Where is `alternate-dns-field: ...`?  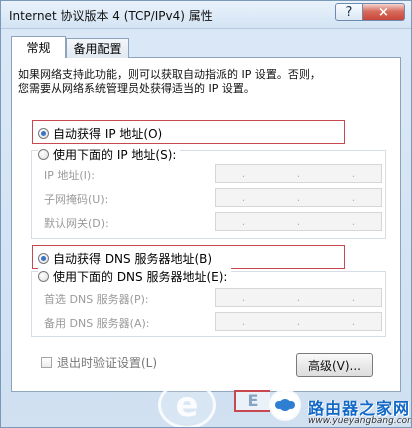 alternate-dns-field: ... is located at coordinates (298, 321).